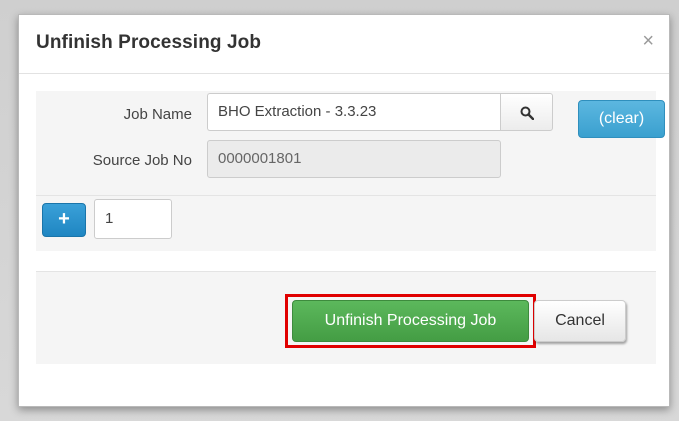 This screenshot has width=679, height=421. What do you see at coordinates (157, 114) in the screenshot?
I see `job-name-label: Job Name` at bounding box center [157, 114].